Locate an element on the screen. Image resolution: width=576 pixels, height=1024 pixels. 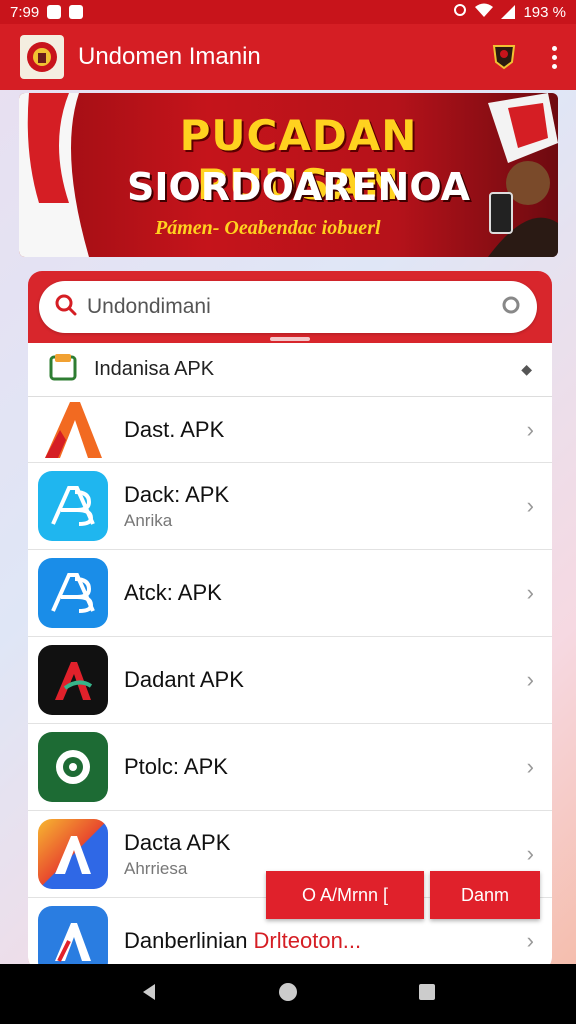
app-name: Atck: APK is located at coordinates (173, 592).